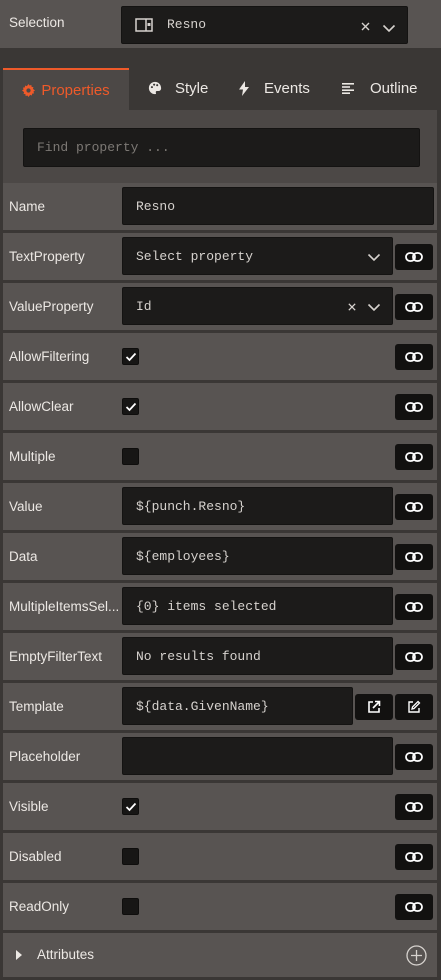 The height and width of the screenshot is (980, 441). Describe the element at coordinates (56, 656) in the screenshot. I see `property-label: EmptyFilterText` at that location.